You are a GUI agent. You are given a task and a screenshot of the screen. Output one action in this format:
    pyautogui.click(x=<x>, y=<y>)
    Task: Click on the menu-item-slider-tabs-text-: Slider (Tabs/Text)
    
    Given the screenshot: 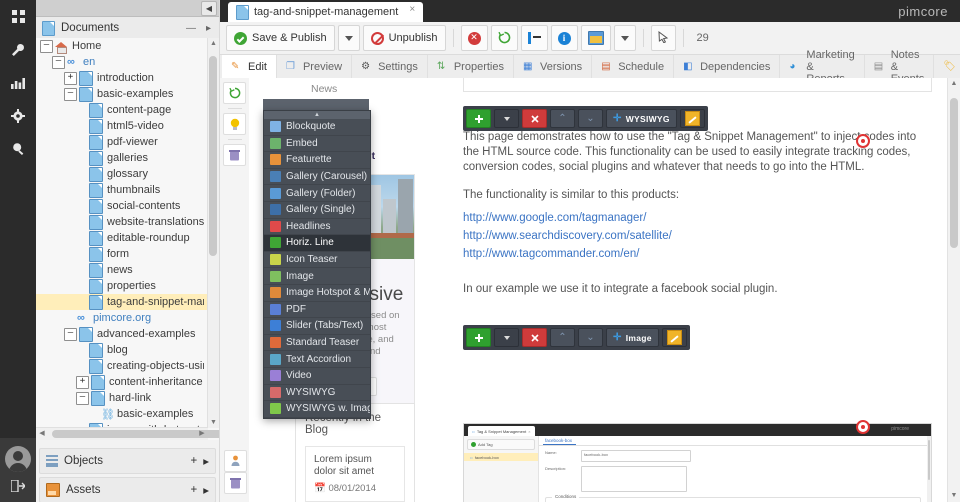 What is the action you would take?
    pyautogui.click(x=317, y=326)
    